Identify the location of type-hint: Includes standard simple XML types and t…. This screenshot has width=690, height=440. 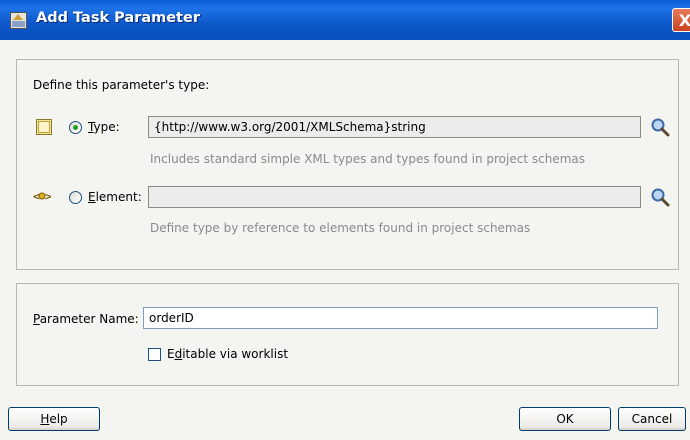
(367, 159).